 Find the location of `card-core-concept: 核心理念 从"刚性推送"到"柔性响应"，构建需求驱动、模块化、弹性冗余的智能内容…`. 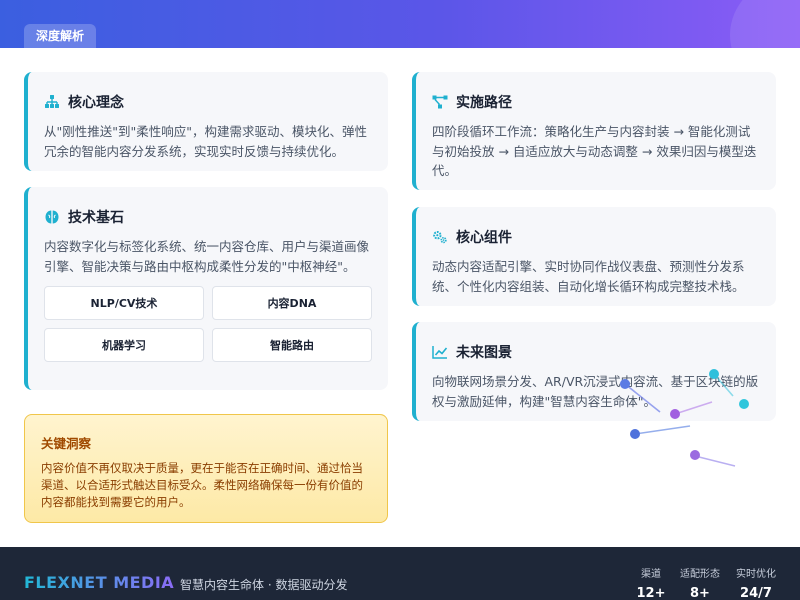

card-core-concept: 核心理念 从"刚性推送"到"柔性响应"，构建需求驱动、模块化、弹性冗余的智能内容… is located at coordinates (206, 121).